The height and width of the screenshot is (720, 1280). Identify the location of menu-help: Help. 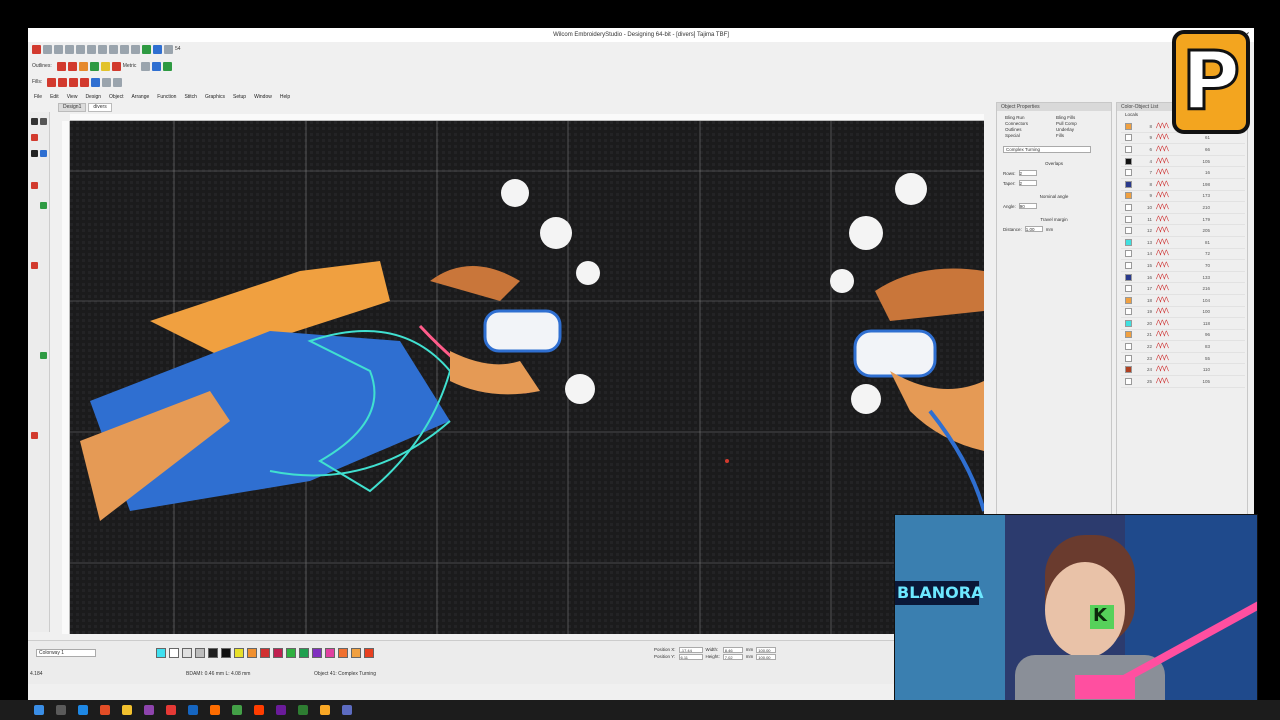
(285, 97).